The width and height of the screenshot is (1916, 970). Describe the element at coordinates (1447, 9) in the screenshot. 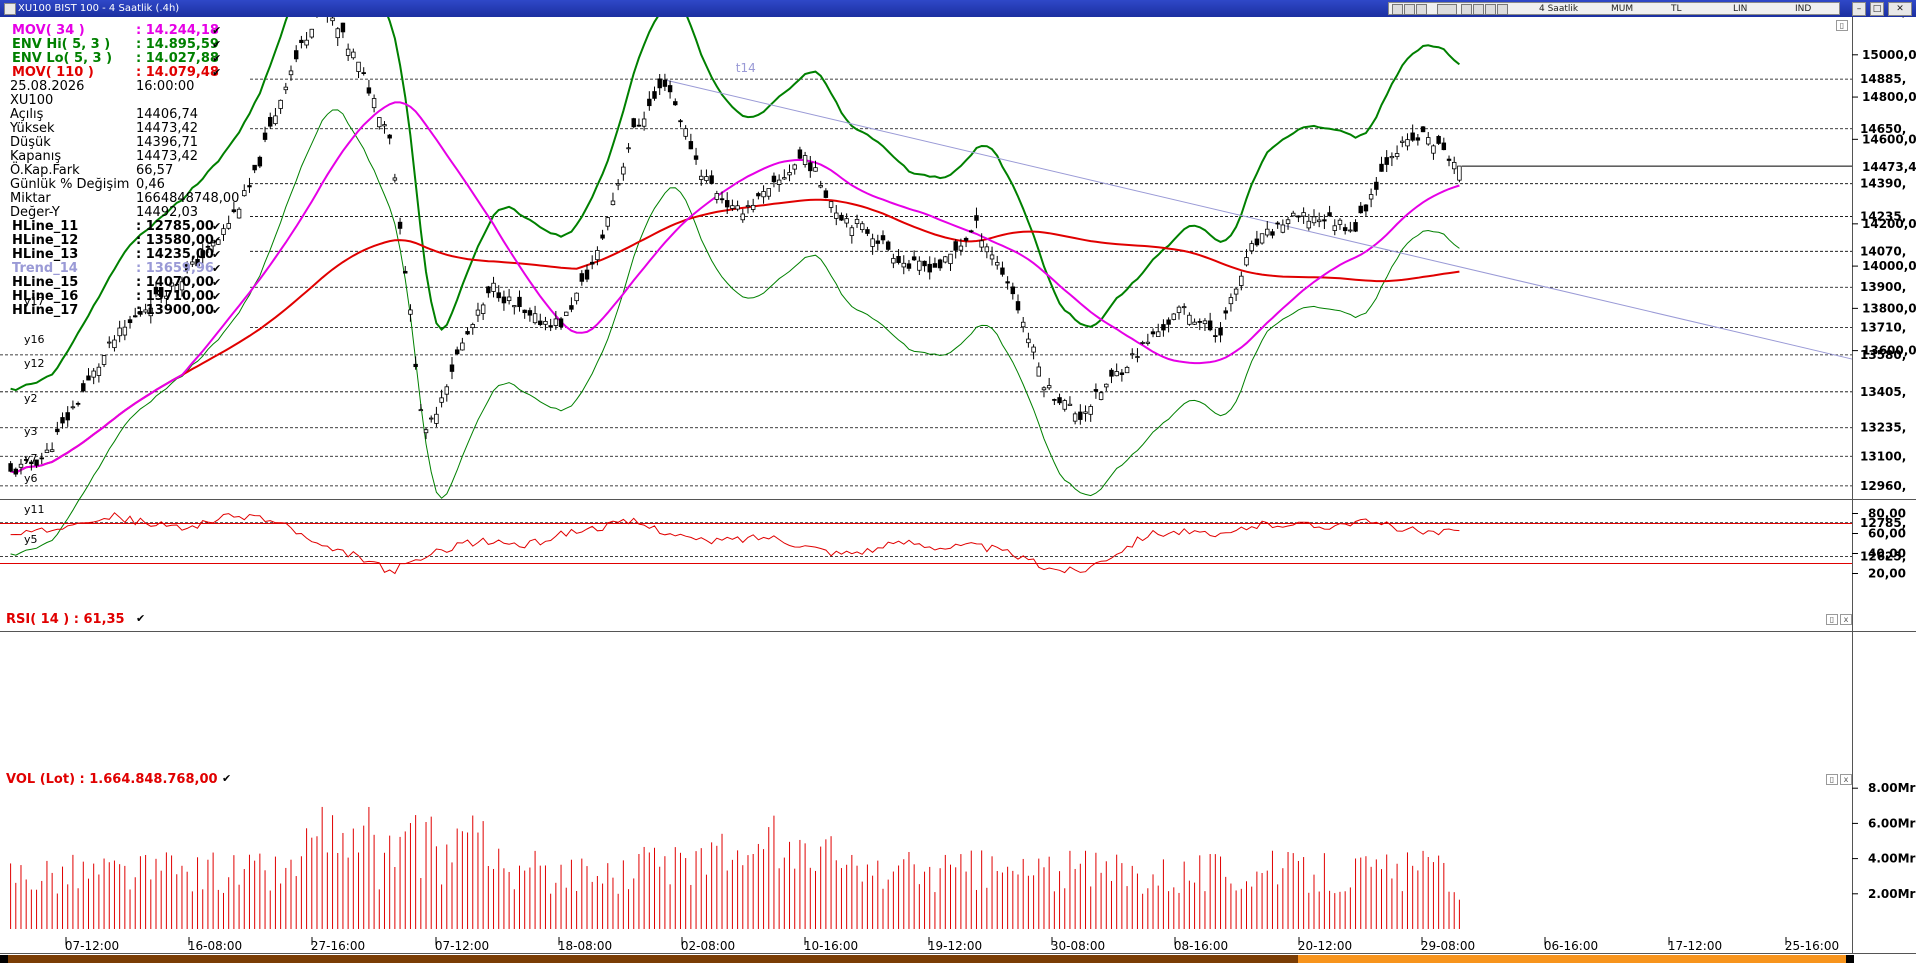

I see `toolbar-text-icon` at that location.